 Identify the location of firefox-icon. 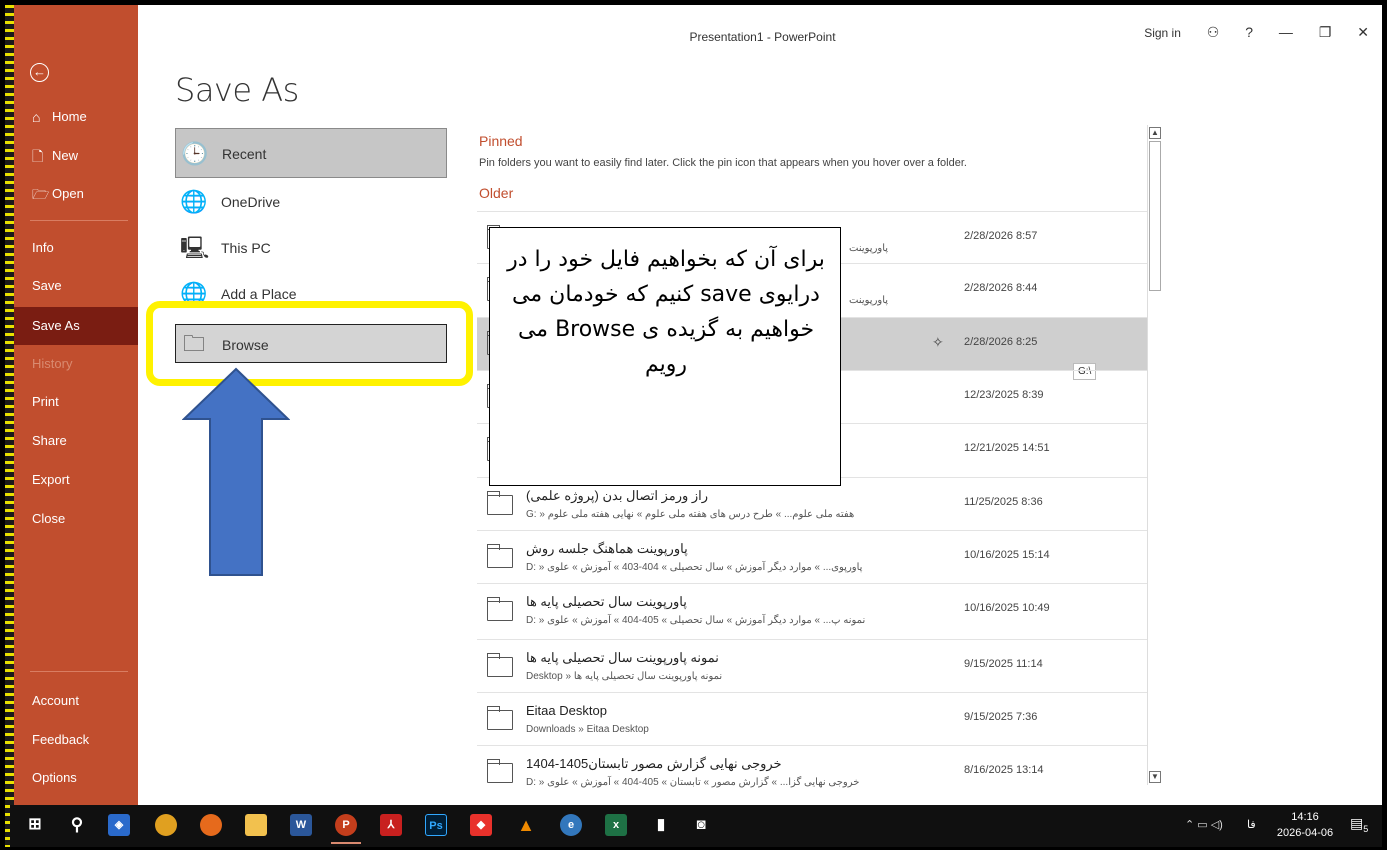
(211, 825).